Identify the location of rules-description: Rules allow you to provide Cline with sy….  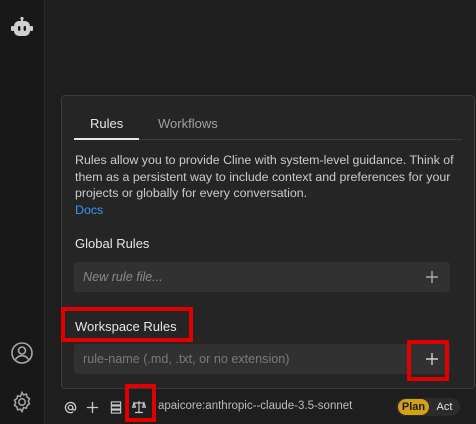
(267, 185).